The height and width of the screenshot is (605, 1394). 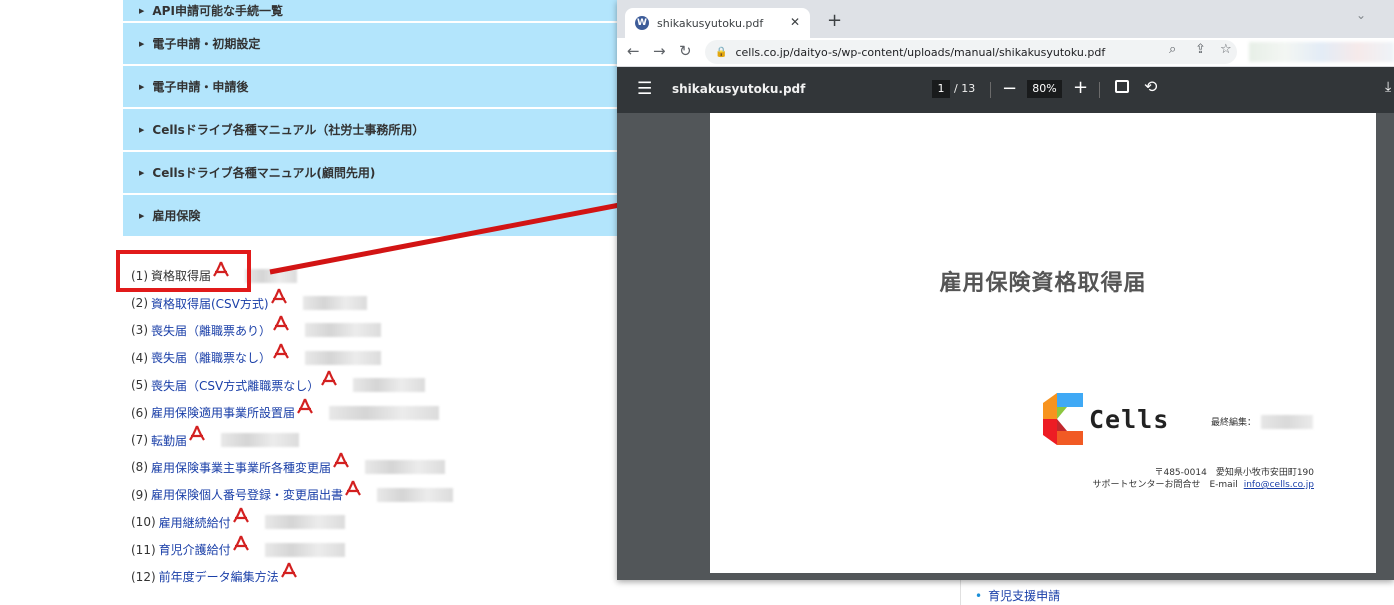 I want to click on contact-label: サポートセンターお問合せ E-mail, so click(x=1165, y=485).